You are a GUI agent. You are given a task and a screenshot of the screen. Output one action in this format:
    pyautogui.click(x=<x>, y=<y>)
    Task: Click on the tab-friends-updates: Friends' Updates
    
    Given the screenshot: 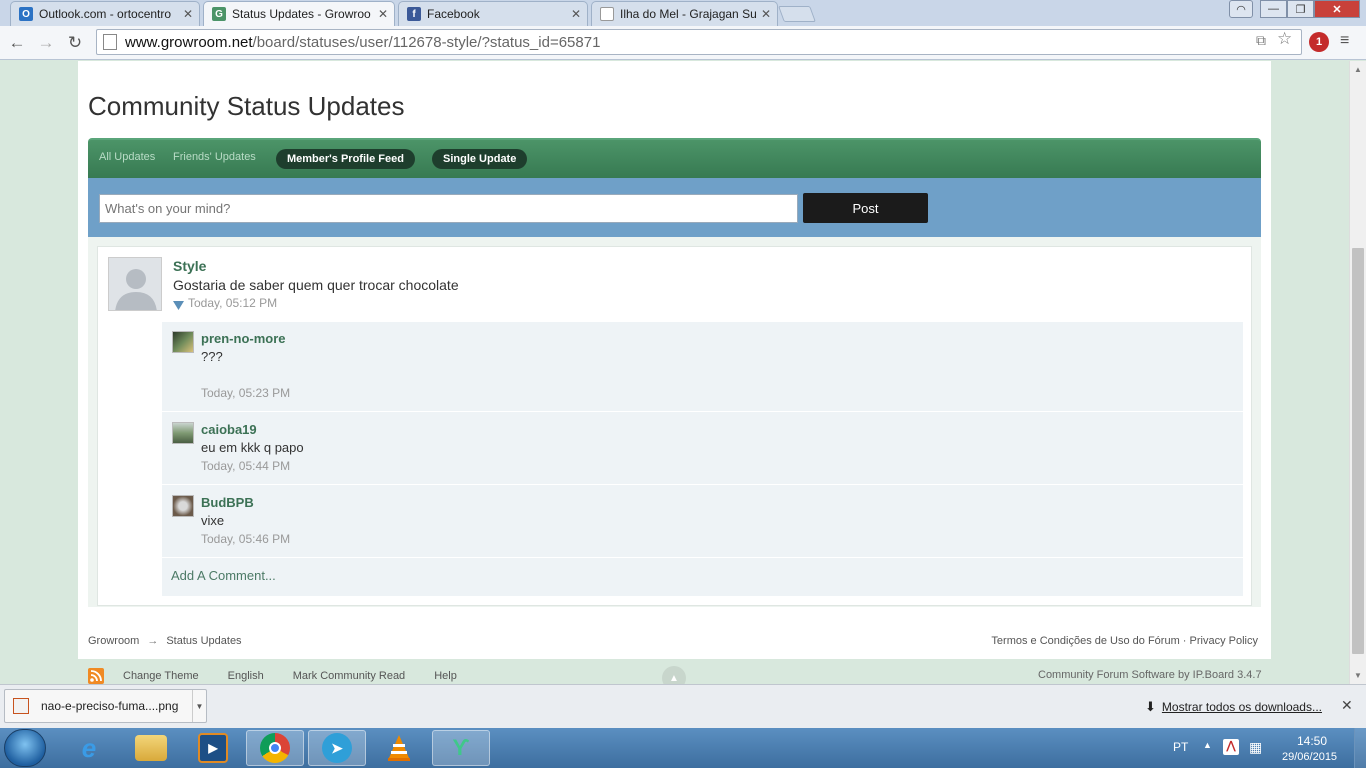 What is the action you would take?
    pyautogui.click(x=214, y=157)
    